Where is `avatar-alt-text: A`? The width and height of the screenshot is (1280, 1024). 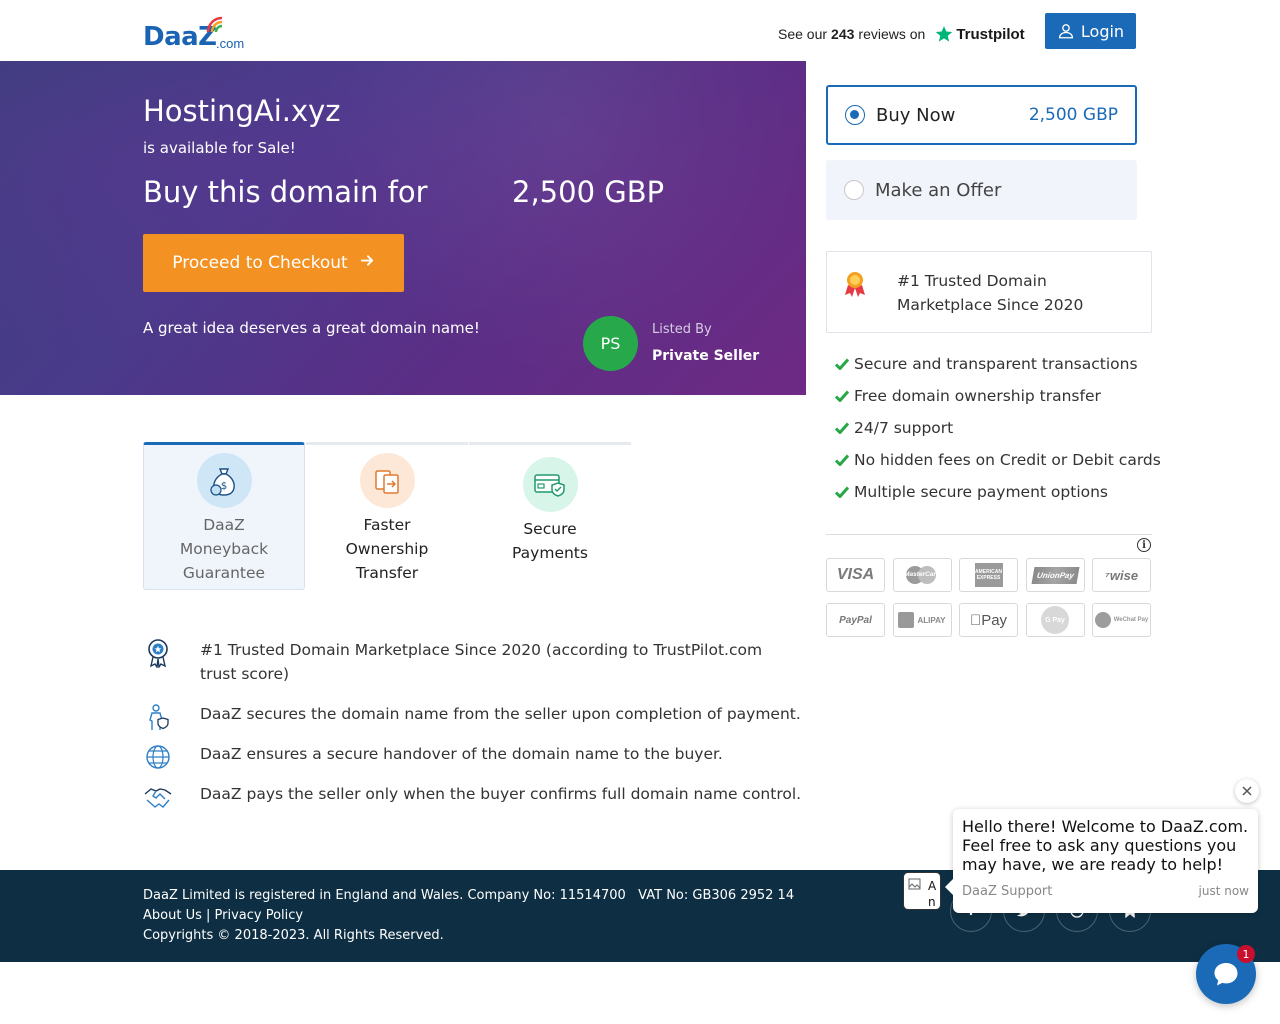
avatar-alt-text: A is located at coordinates (932, 886).